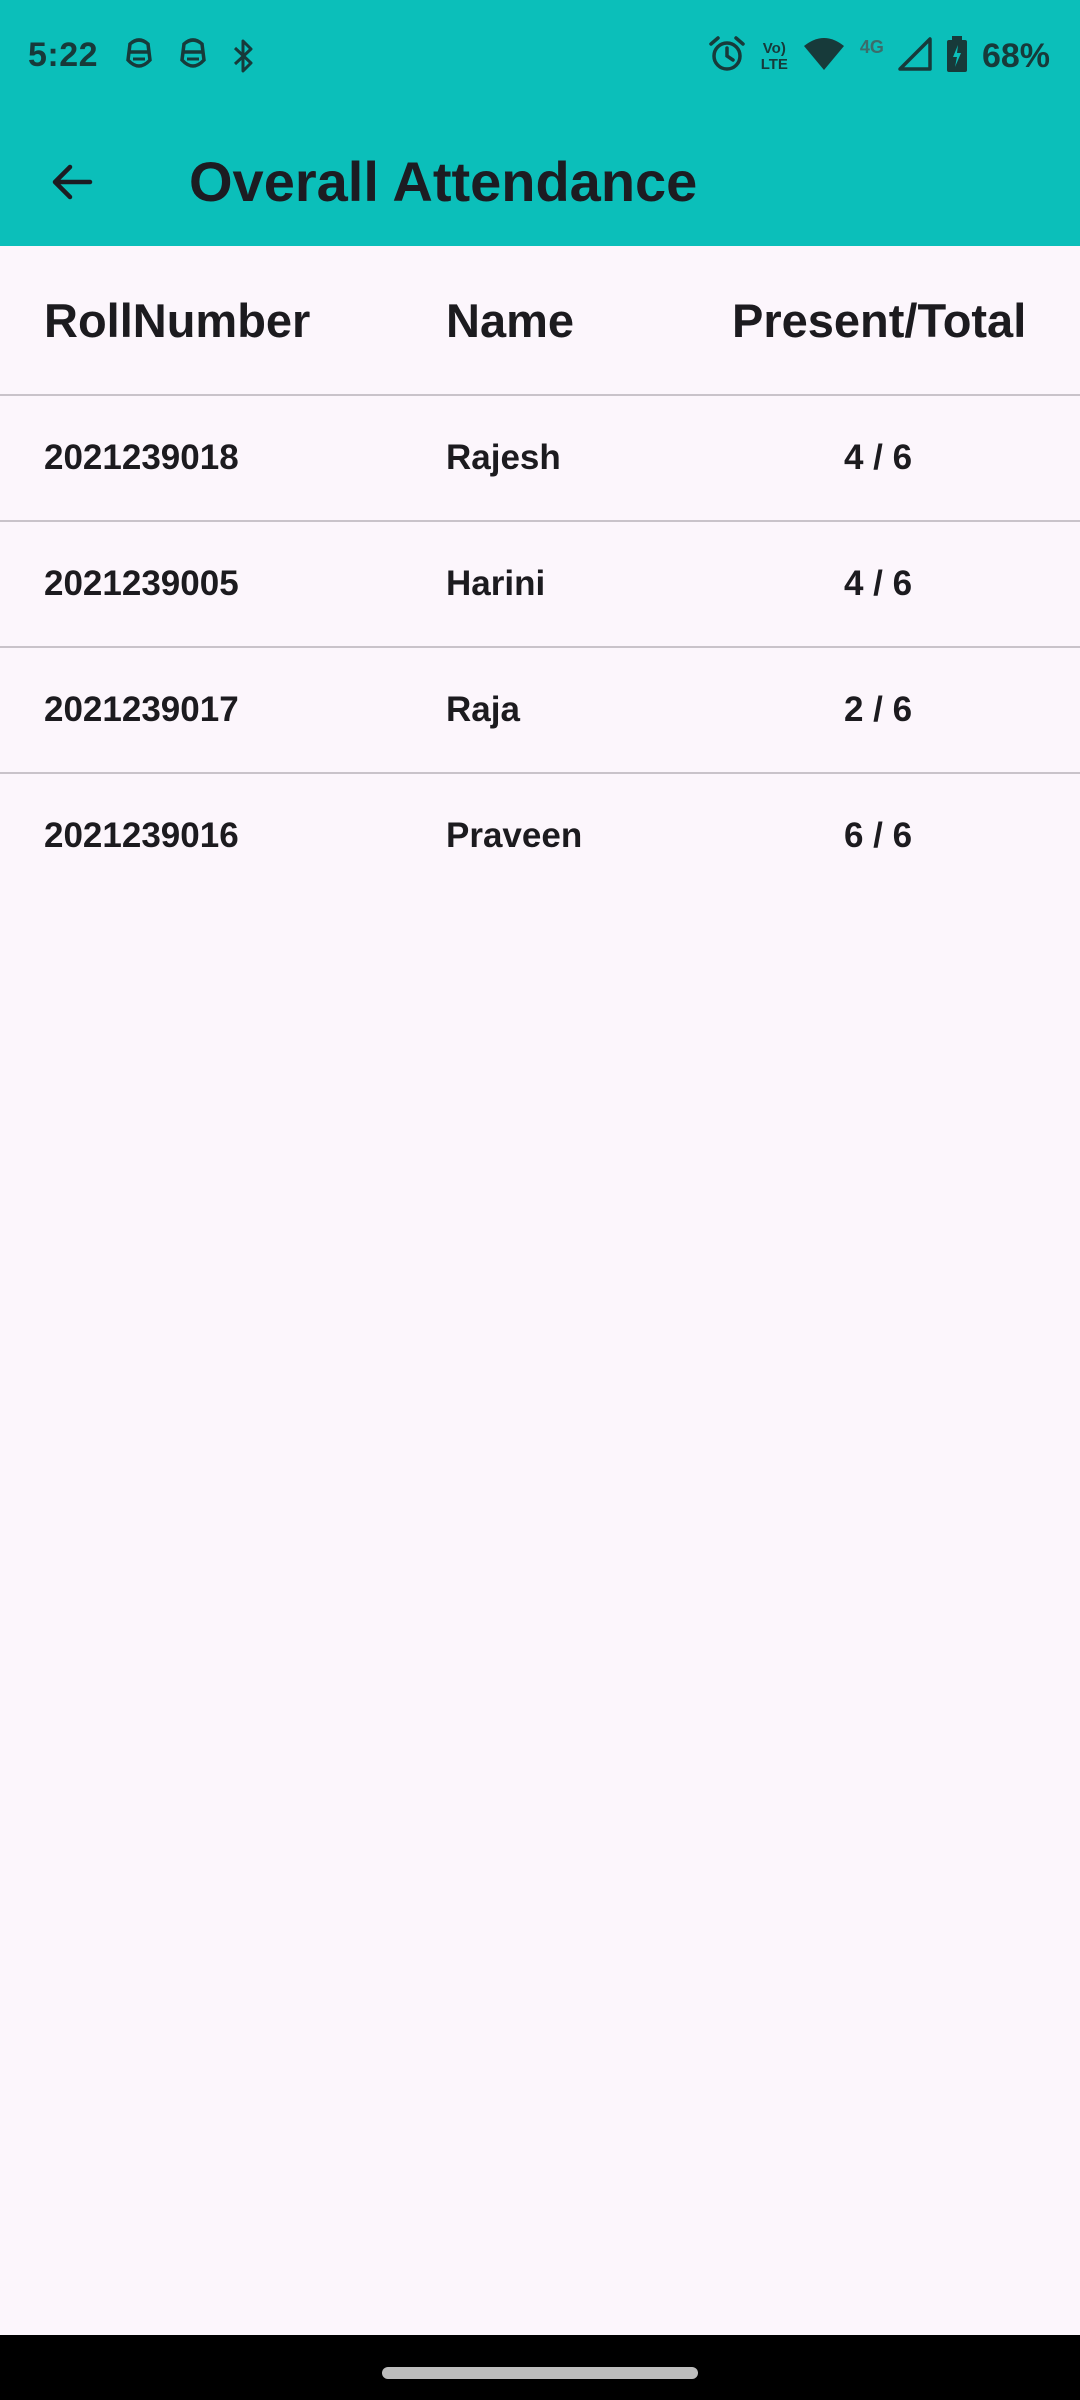 The width and height of the screenshot is (1080, 2400). What do you see at coordinates (177, 320) in the screenshot?
I see `header-roll-number: RollNumber` at bounding box center [177, 320].